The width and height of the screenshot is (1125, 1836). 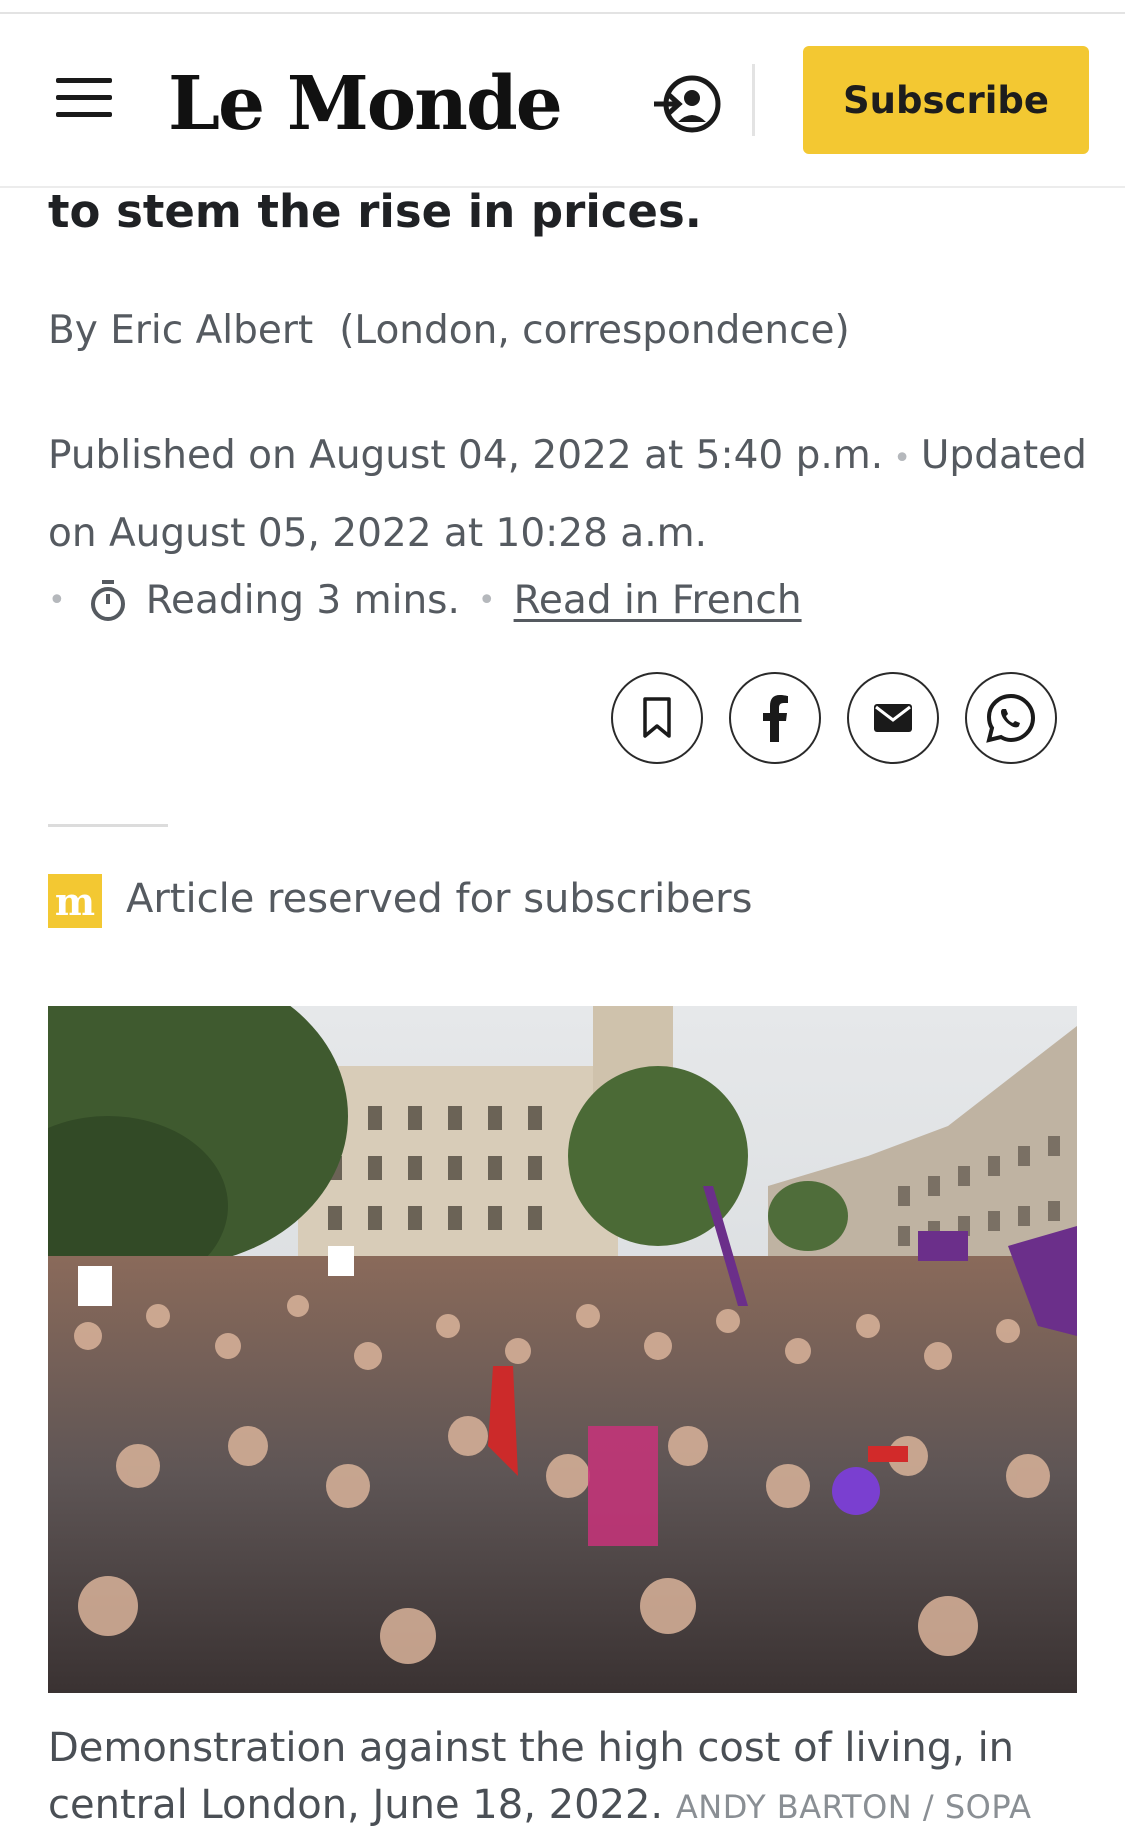 I want to click on top-edge, so click(x=562, y=7).